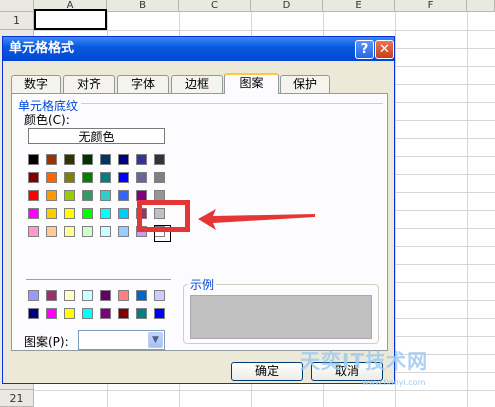 The width and height of the screenshot is (495, 407). What do you see at coordinates (143, 6) in the screenshot?
I see `column-header-b: B` at bounding box center [143, 6].